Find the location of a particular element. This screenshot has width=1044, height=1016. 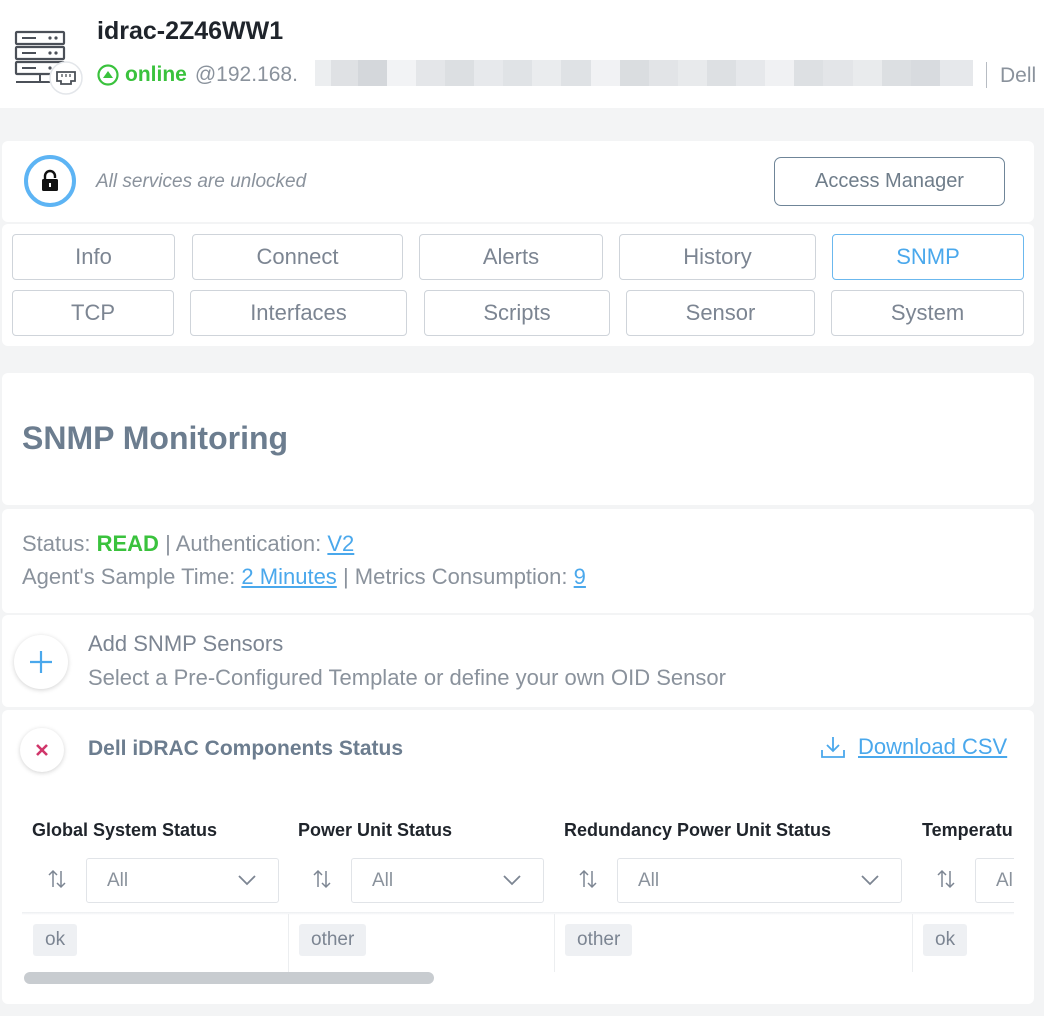

sample-time-label: Agent's Sample Time: is located at coordinates (129, 576).